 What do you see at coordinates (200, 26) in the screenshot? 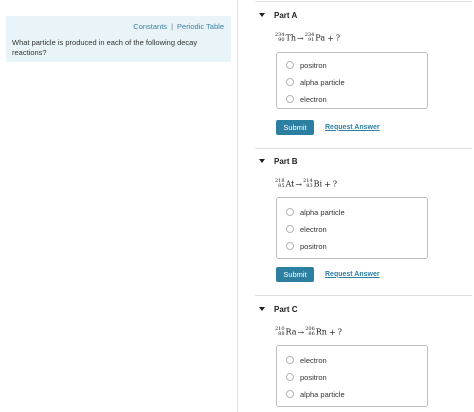
I see `periodic-table-link: Periodic Table` at bounding box center [200, 26].